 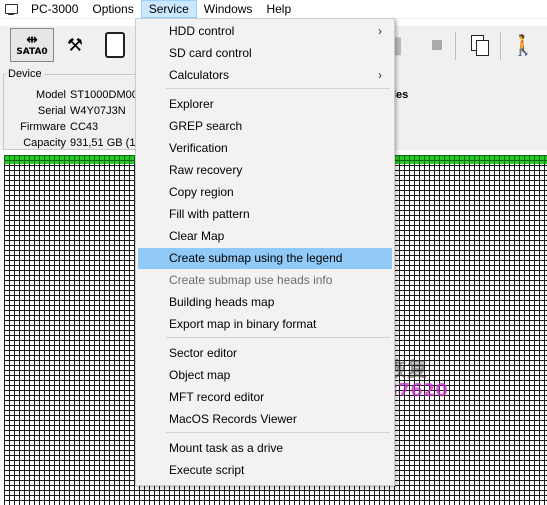 What do you see at coordinates (43, 127) in the screenshot?
I see `firmware-label: Firmware` at bounding box center [43, 127].